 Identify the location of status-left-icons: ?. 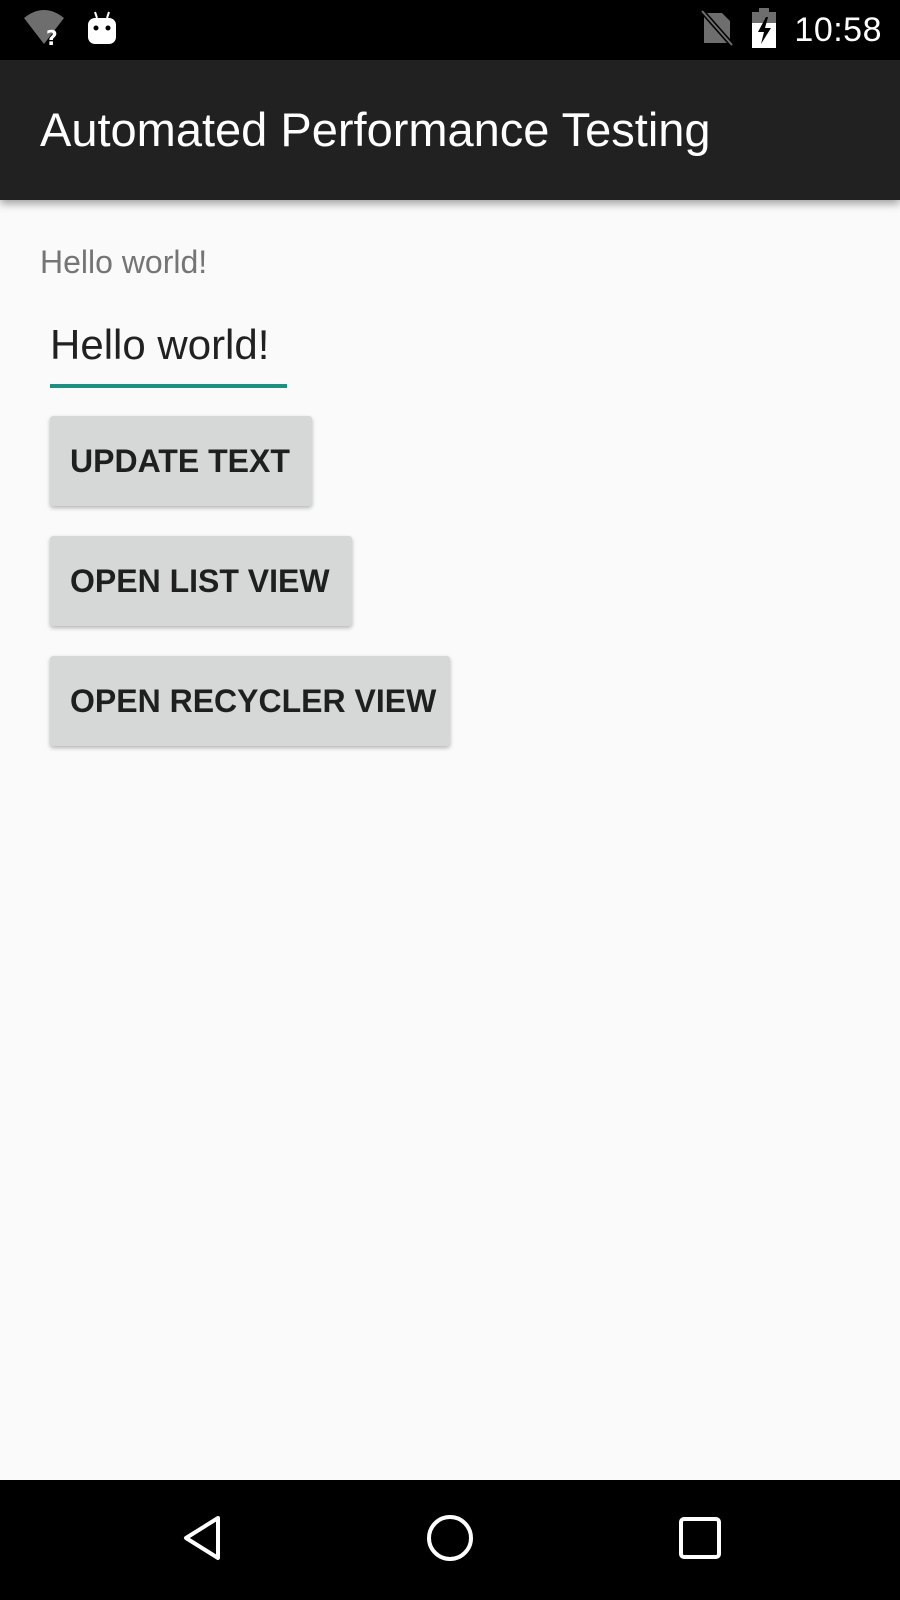
(70, 30).